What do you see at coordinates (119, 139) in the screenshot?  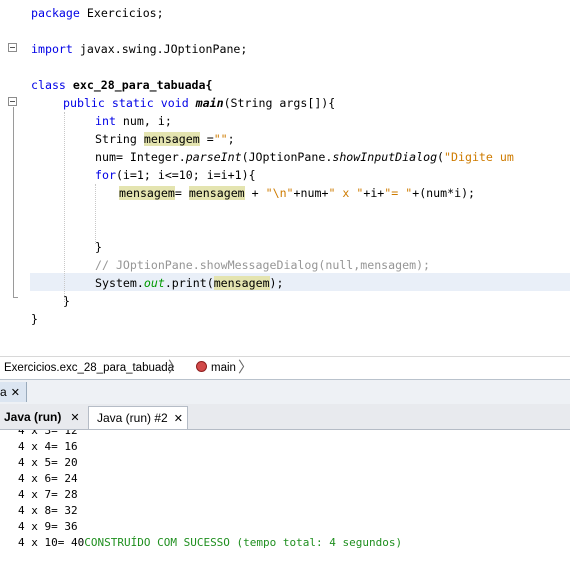 I see `type-string: String` at bounding box center [119, 139].